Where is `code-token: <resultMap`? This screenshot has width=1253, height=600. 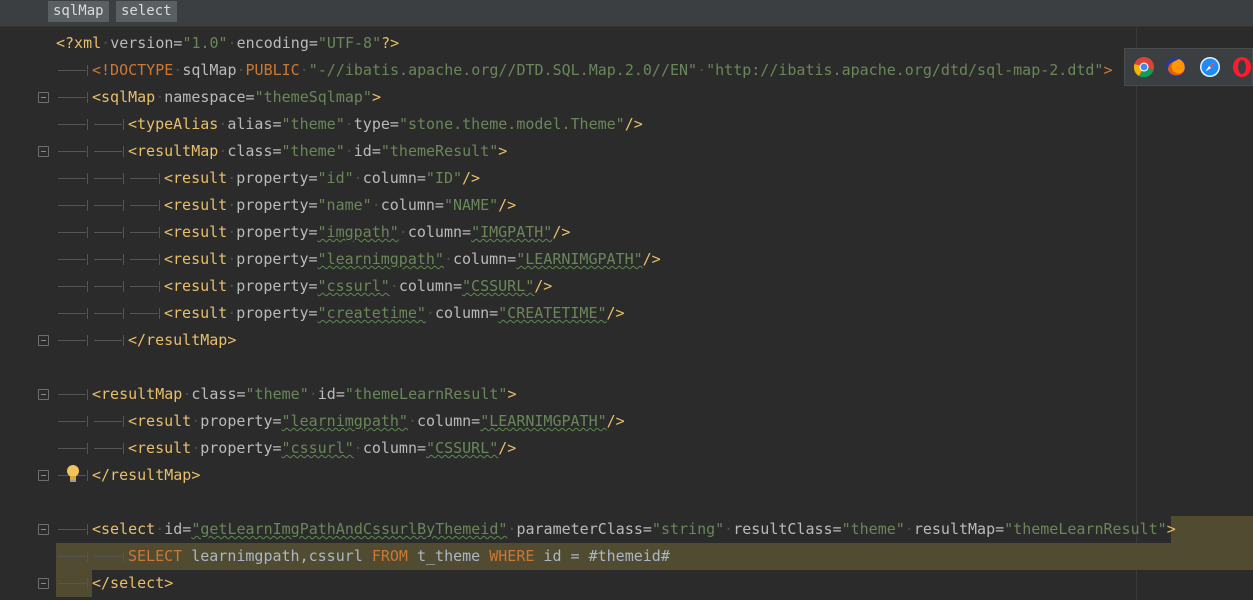 code-token: <resultMap is located at coordinates (137, 394).